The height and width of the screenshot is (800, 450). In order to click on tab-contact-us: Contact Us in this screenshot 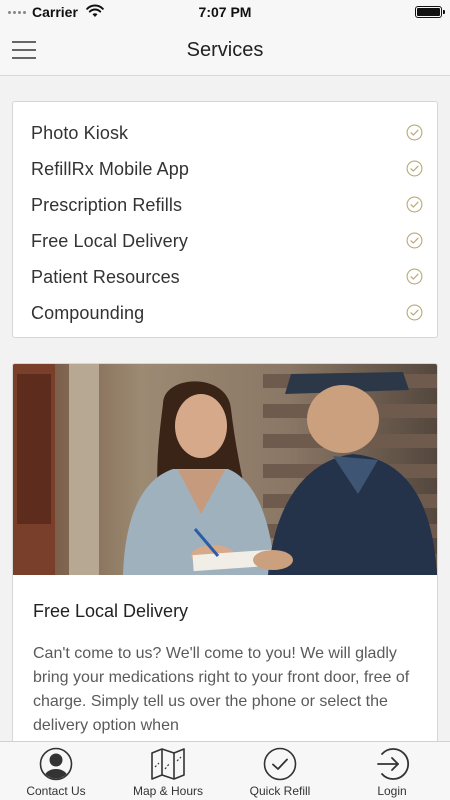, I will do `click(56, 771)`.